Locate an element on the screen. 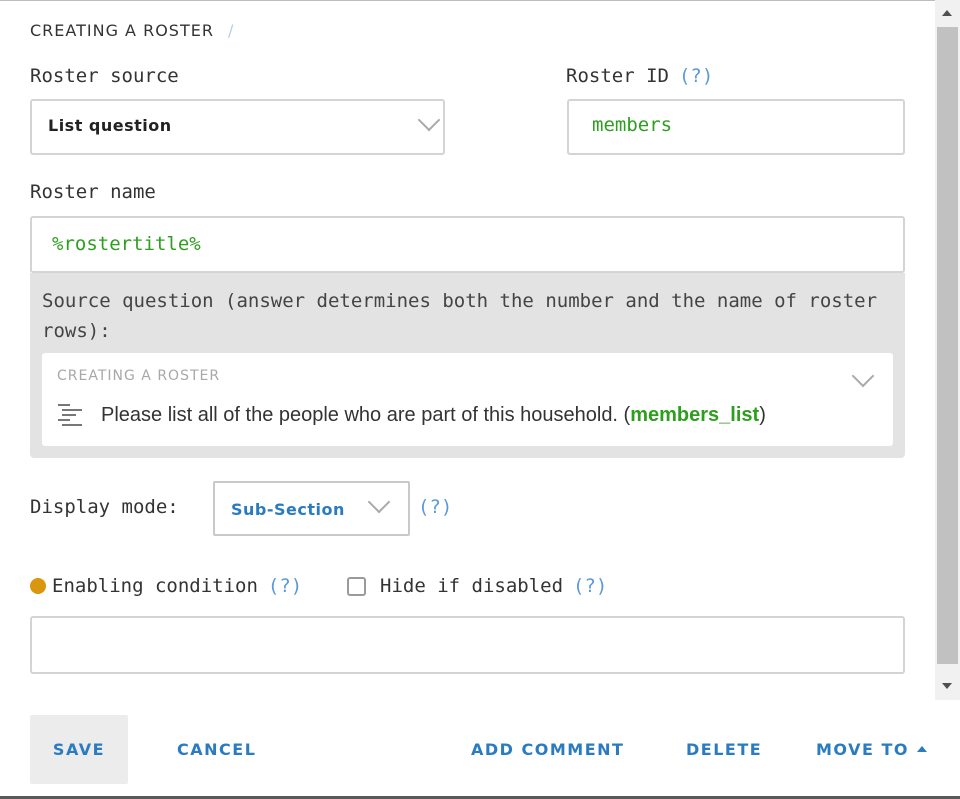 This screenshot has width=960, height=799. enabling-condition-label: Enabling condition (?) is located at coordinates (177, 586).